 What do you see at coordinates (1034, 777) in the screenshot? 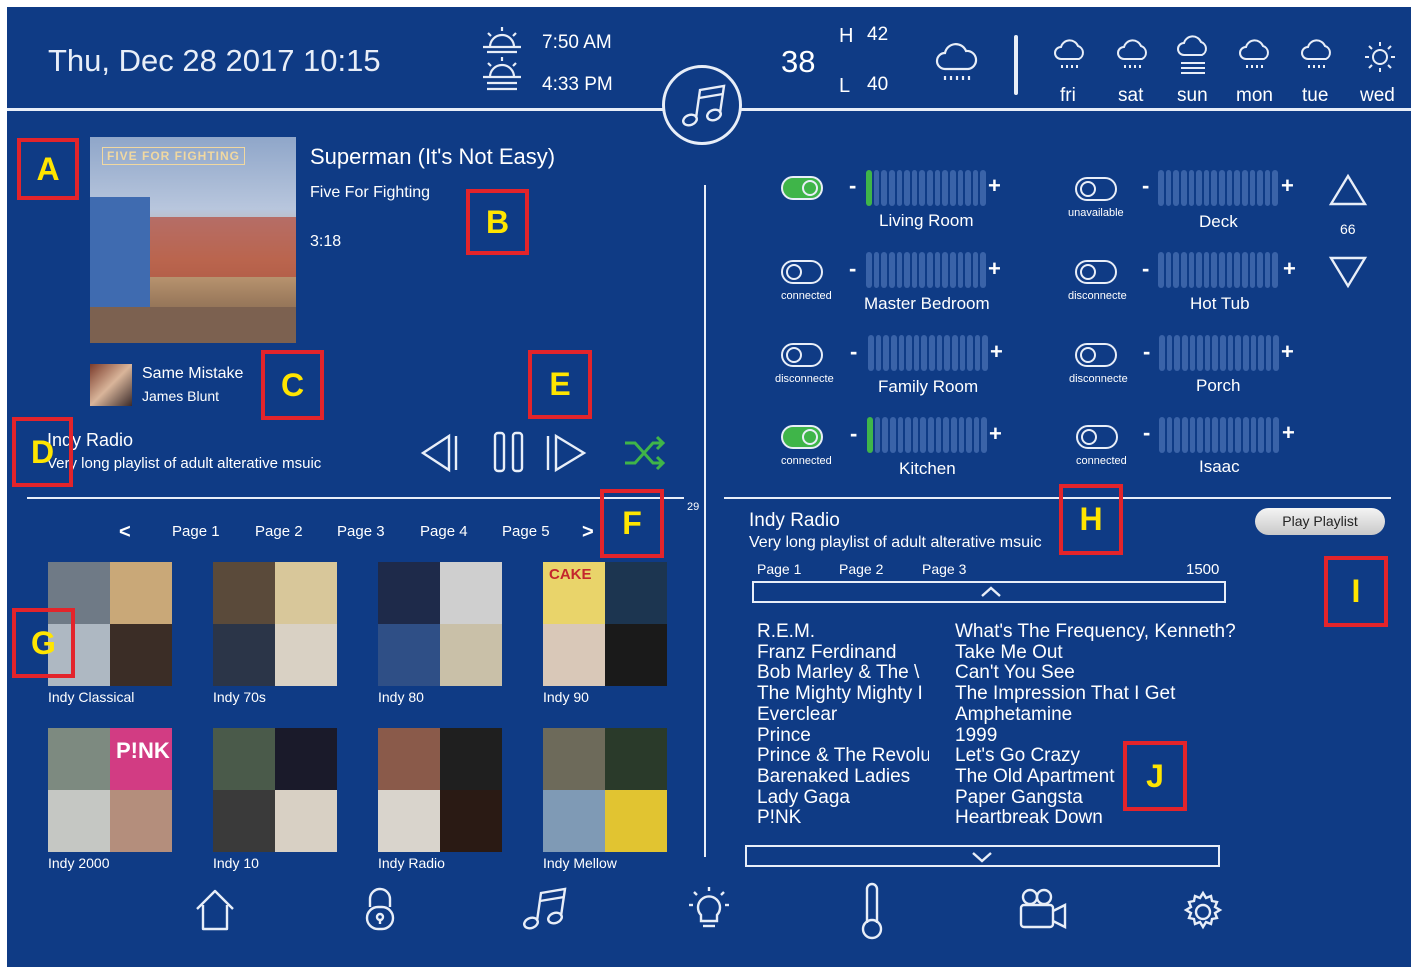
I see `track-title-cell: The Old Apartment` at bounding box center [1034, 777].